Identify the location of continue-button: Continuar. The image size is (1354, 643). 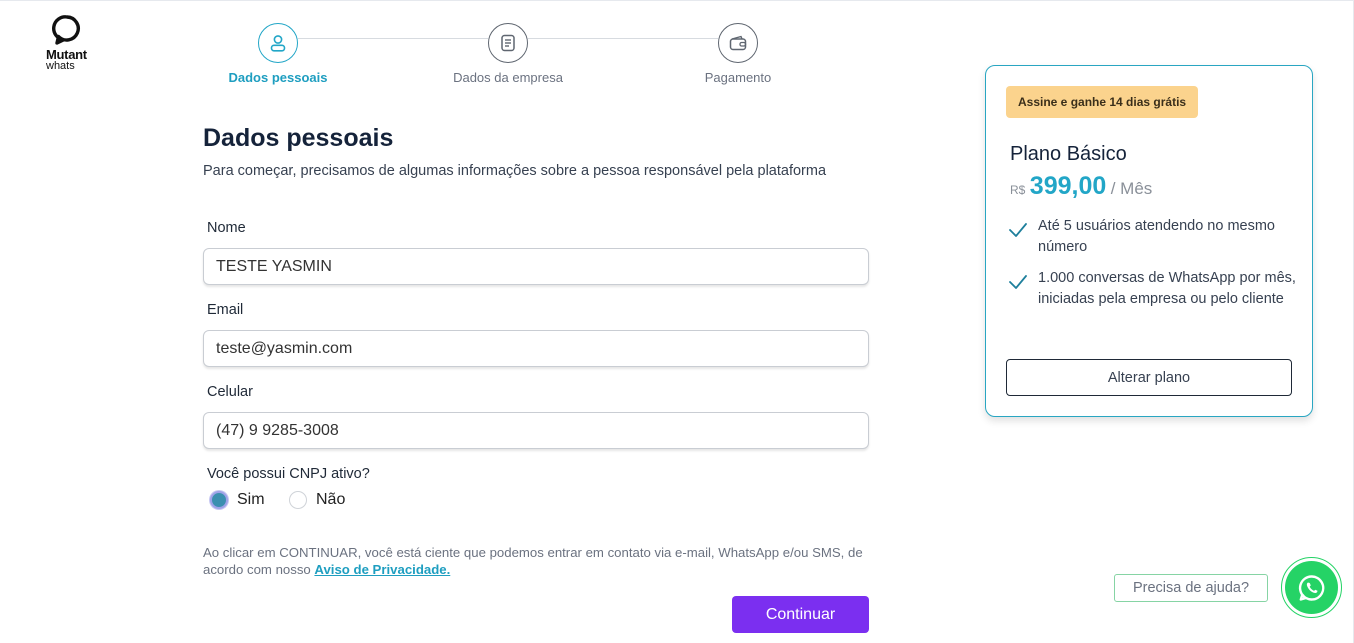
(800, 614).